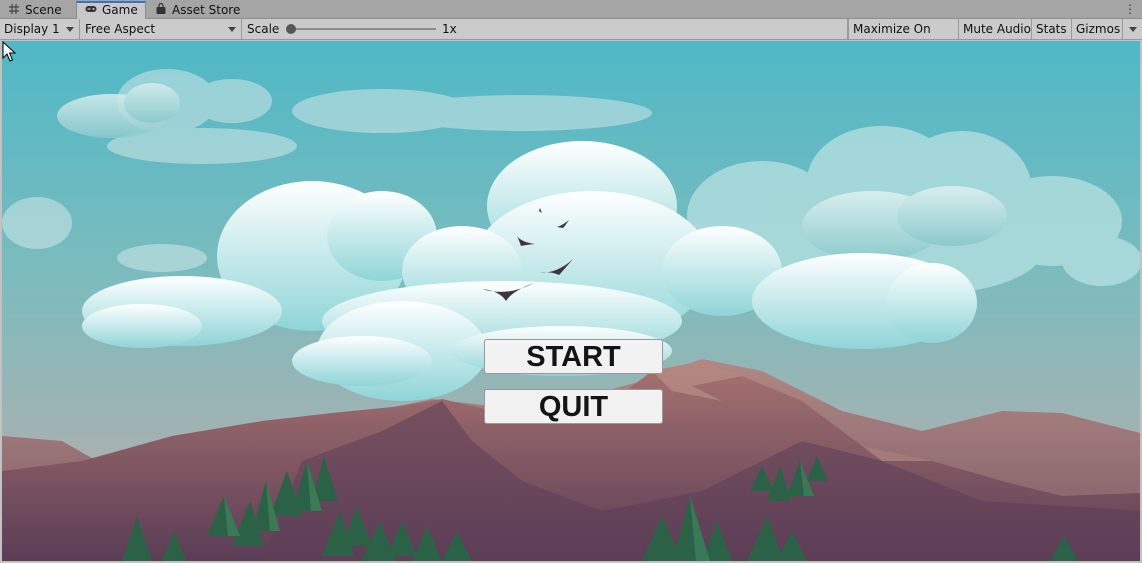 Image resolution: width=1142 pixels, height=563 pixels. I want to click on gamepad-icon, so click(91, 9).